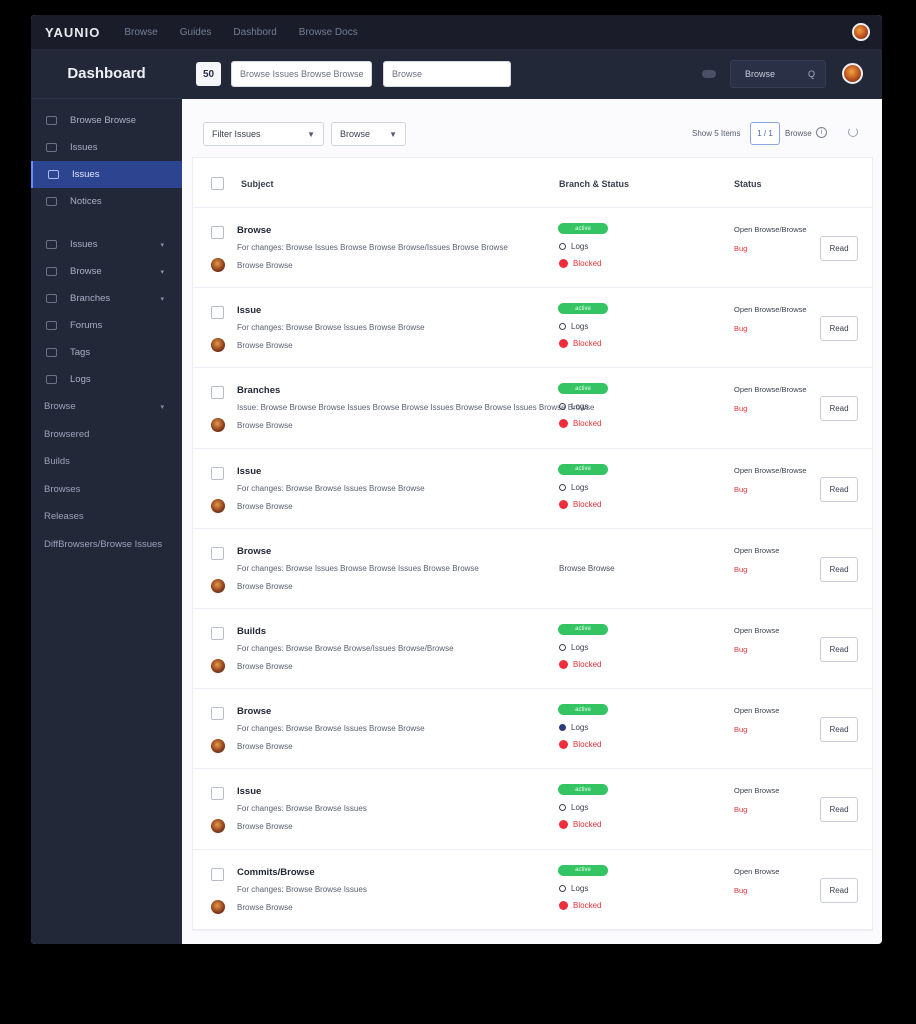 This screenshot has width=916, height=1024. I want to click on info-icon: i, so click(821, 132).